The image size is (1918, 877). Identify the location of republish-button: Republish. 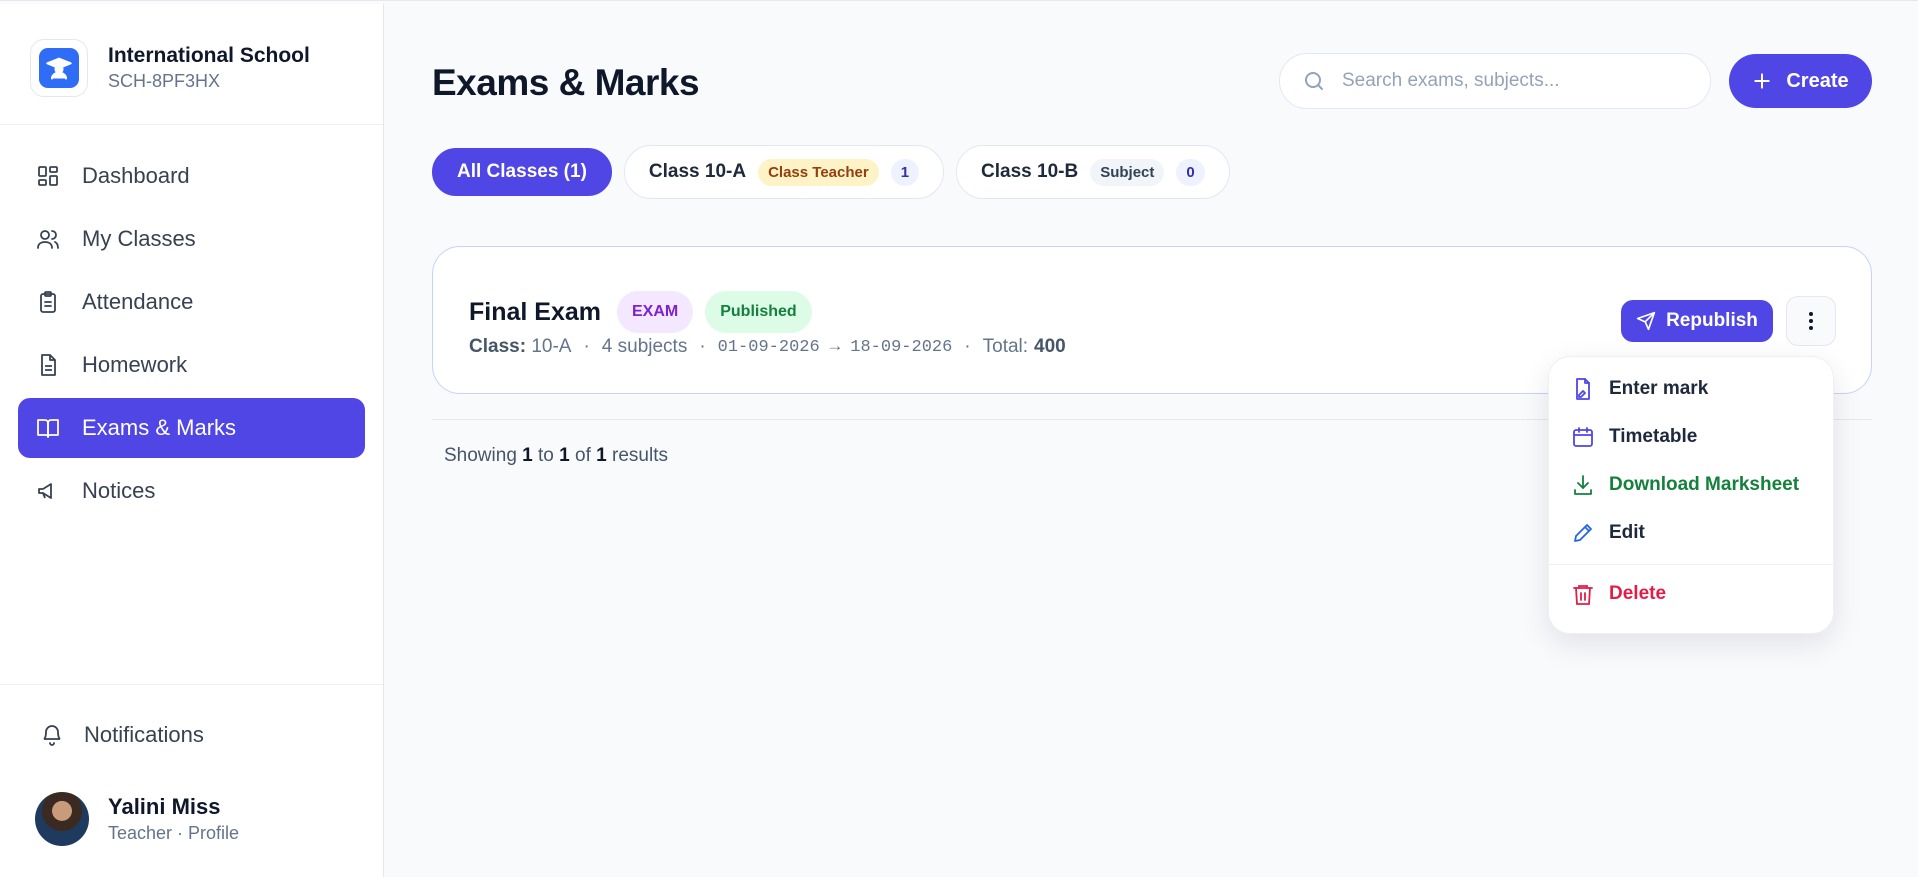
(1697, 321).